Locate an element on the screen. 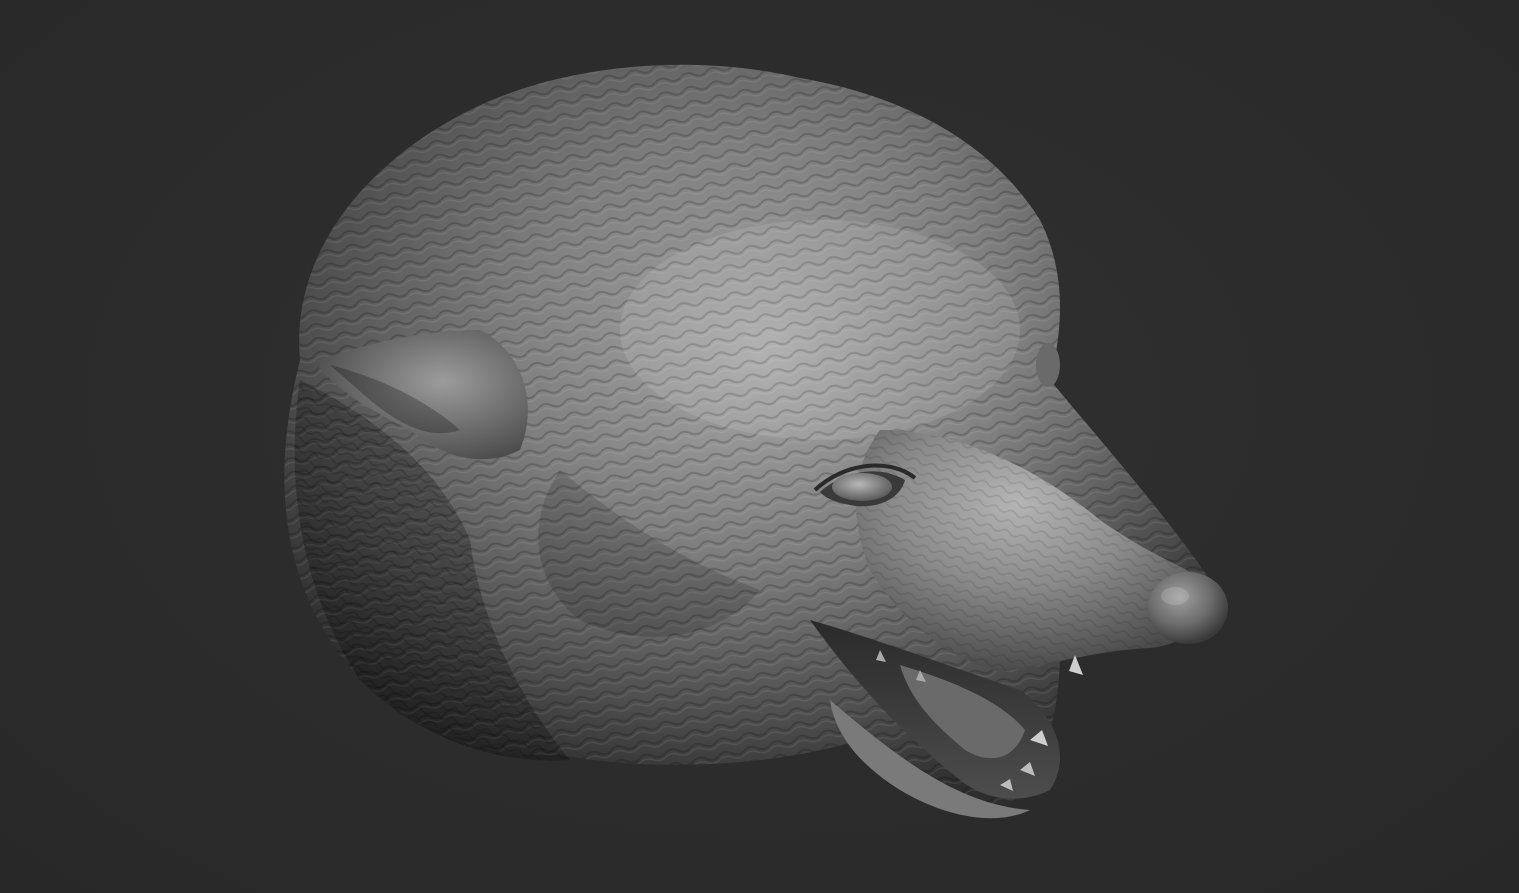  forehead-highlight is located at coordinates (820, 330).